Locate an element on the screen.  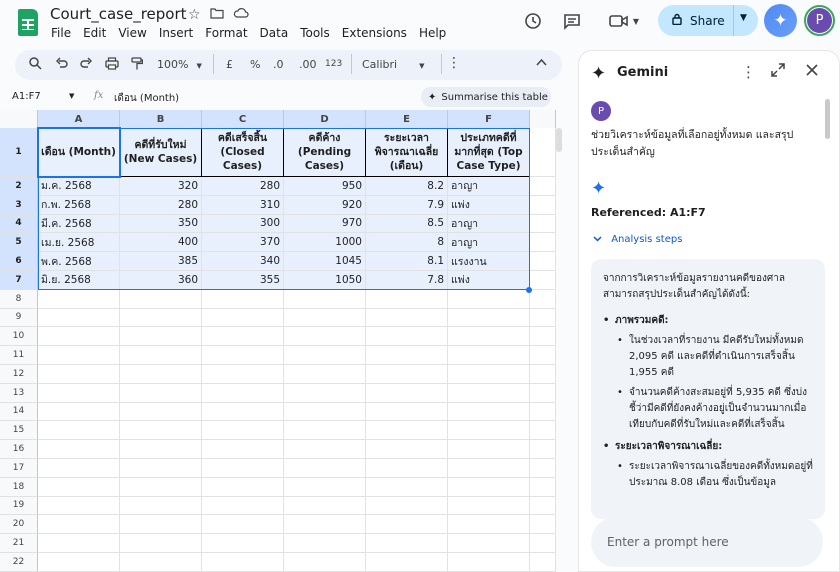
share-dropdown-icon: ▼ is located at coordinates (743, 18).